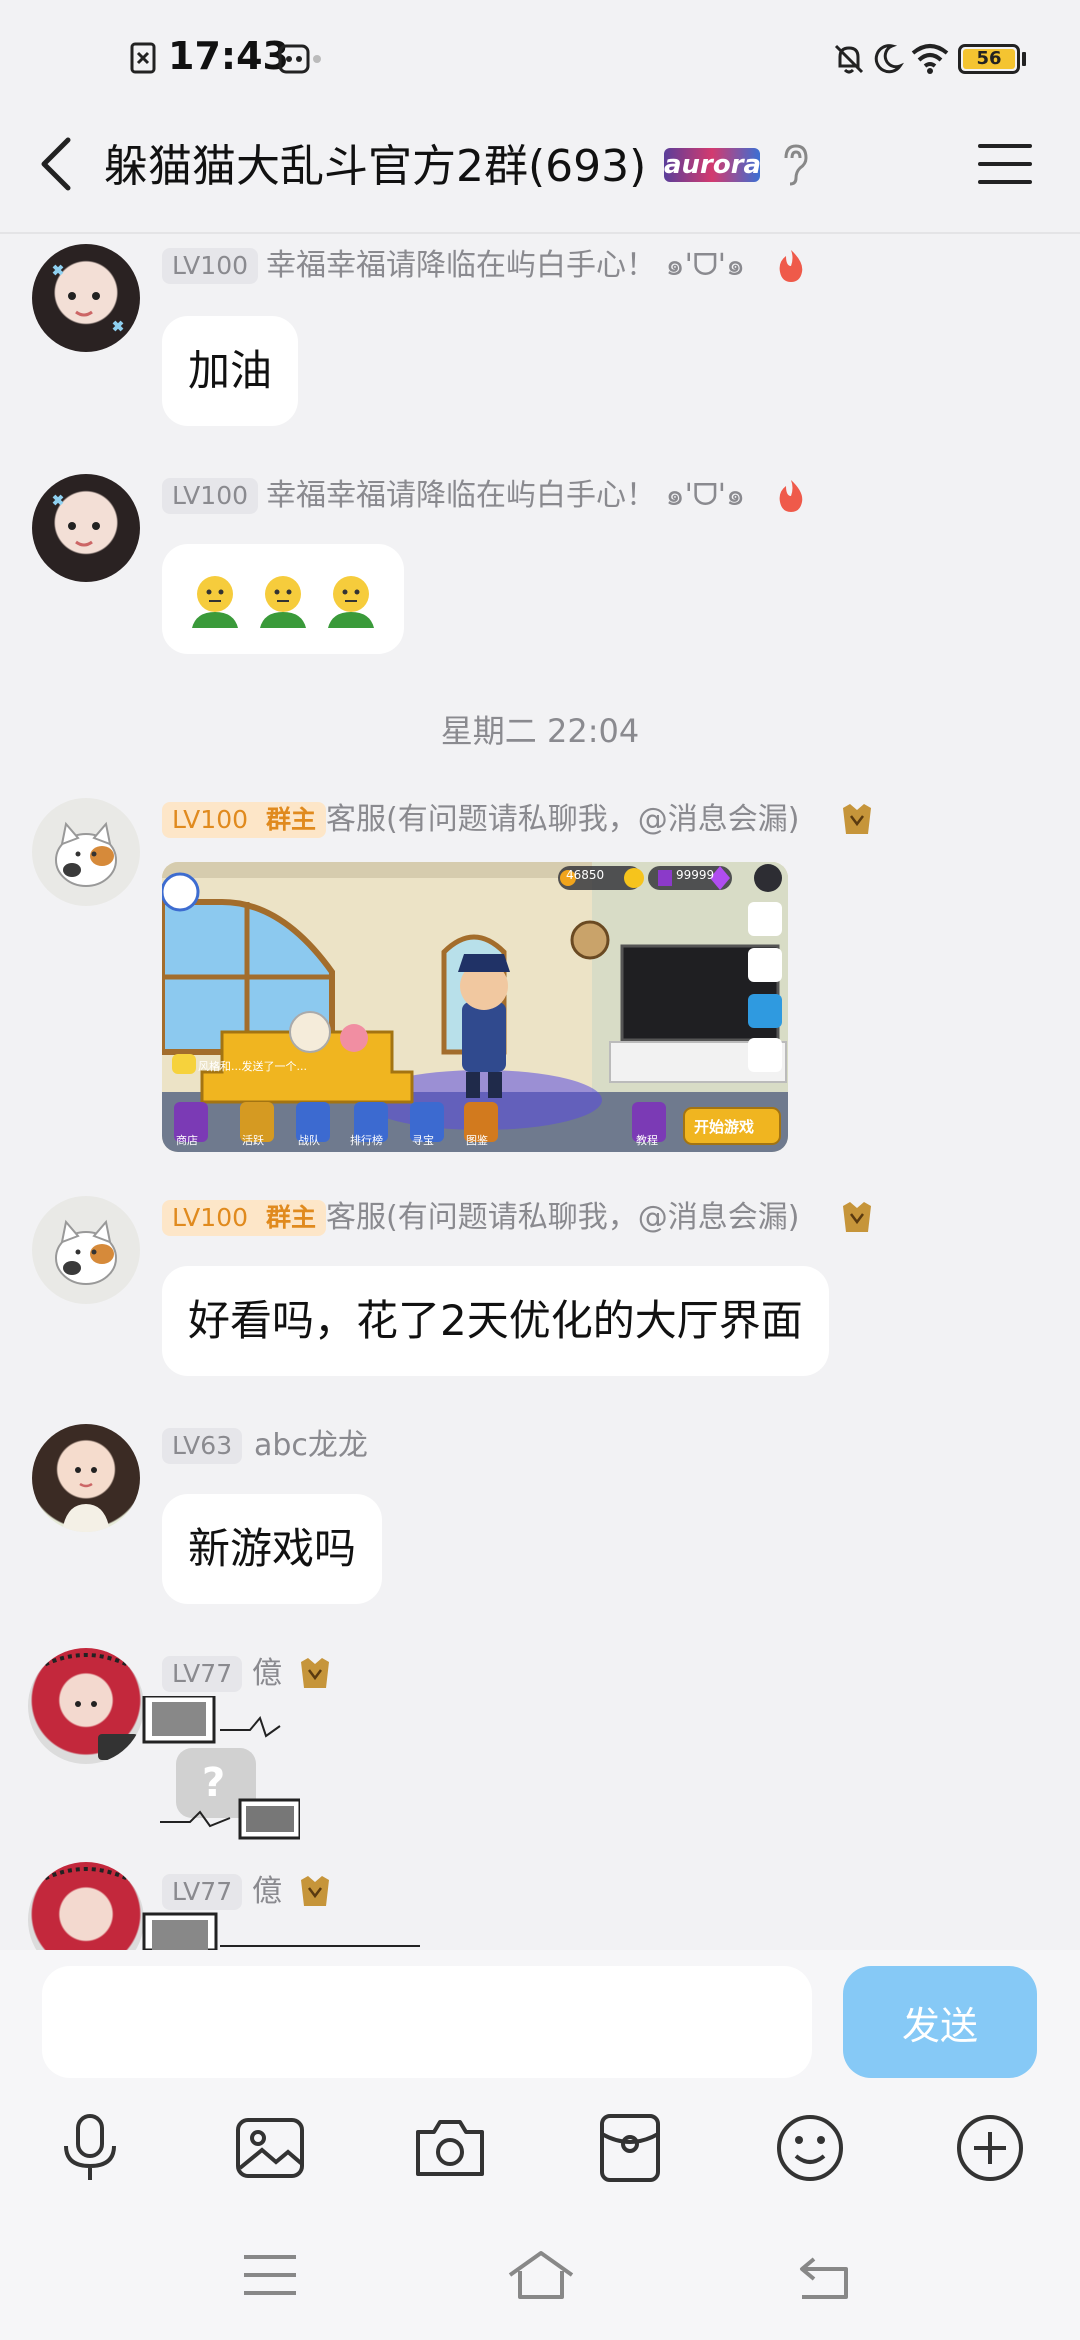 This screenshot has height=2340, width=1080. I want to click on header-divider, so click(540, 233).